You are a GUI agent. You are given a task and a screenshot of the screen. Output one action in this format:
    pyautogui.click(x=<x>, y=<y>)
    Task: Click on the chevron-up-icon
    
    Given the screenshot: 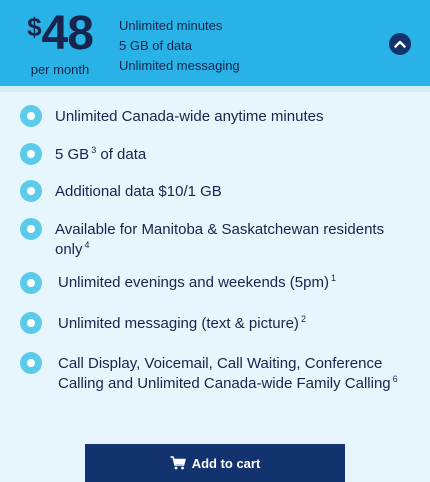 What is the action you would take?
    pyautogui.click(x=400, y=44)
    